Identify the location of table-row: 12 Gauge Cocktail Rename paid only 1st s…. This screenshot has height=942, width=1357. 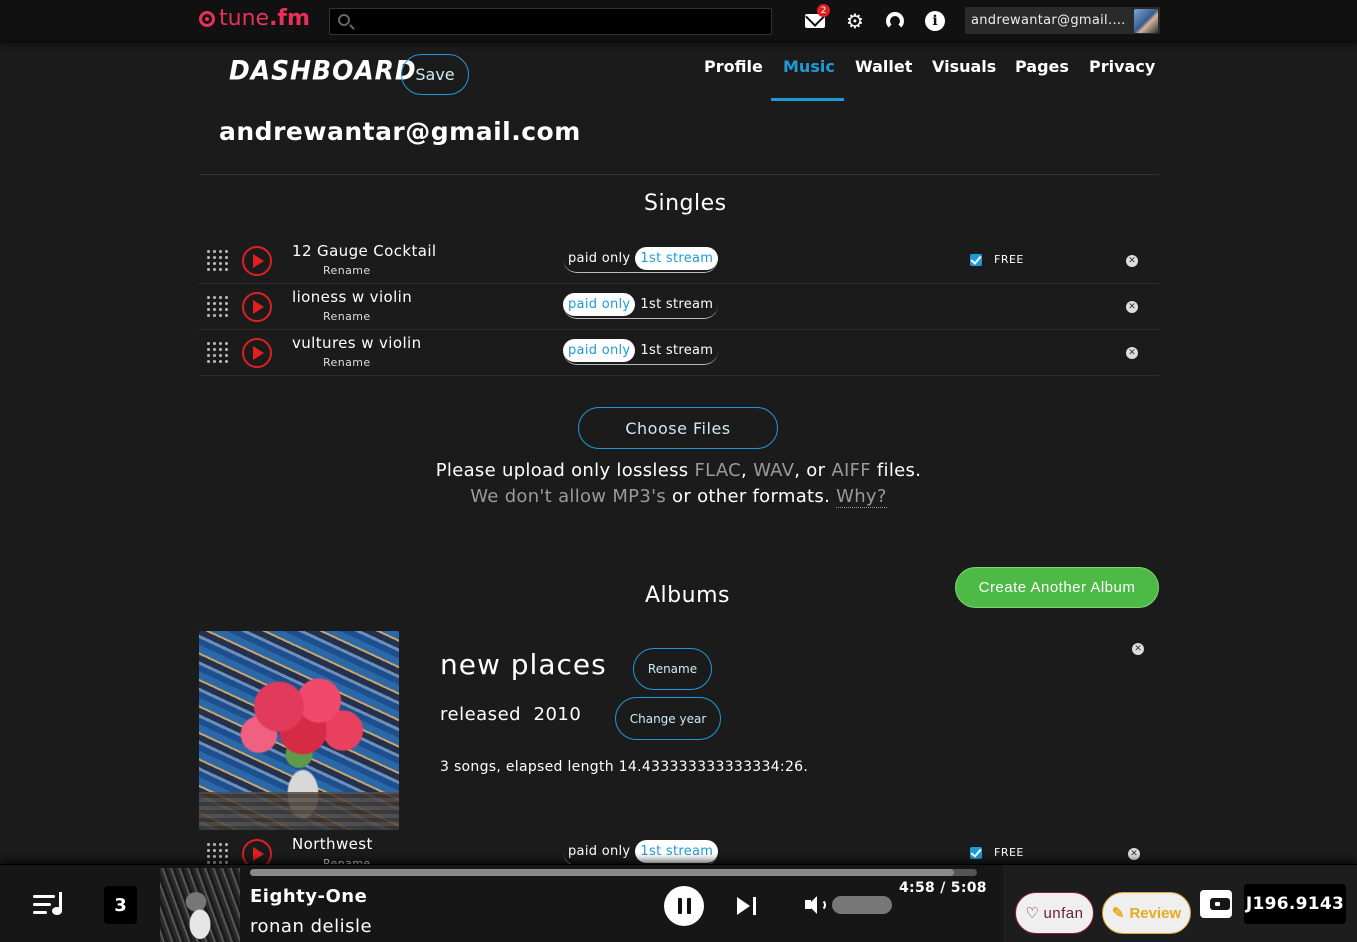
(679, 261).